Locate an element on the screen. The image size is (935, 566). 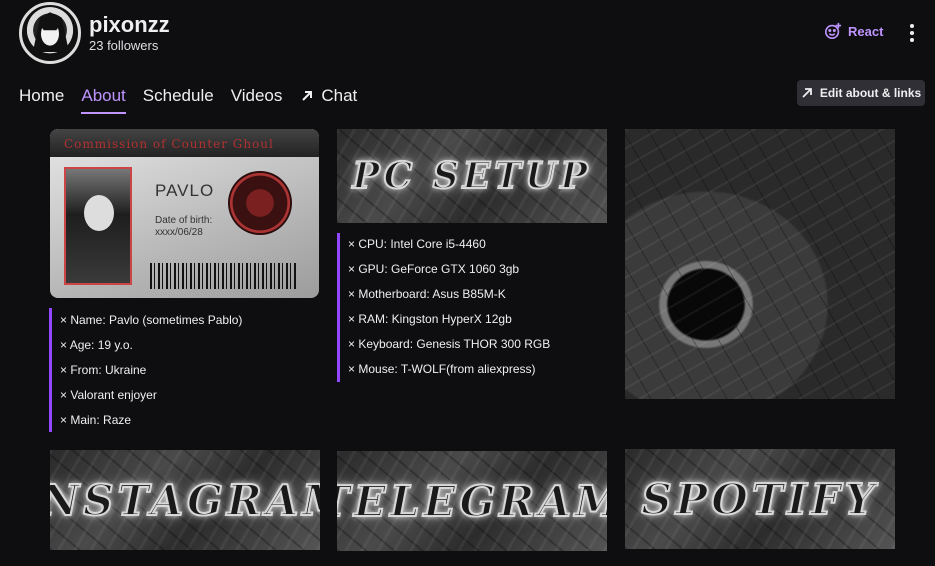
list-item: Valorant enjoyer is located at coordinates (151, 395).